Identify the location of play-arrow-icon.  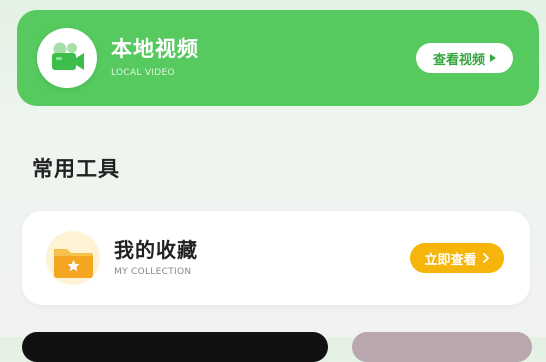
(493, 58).